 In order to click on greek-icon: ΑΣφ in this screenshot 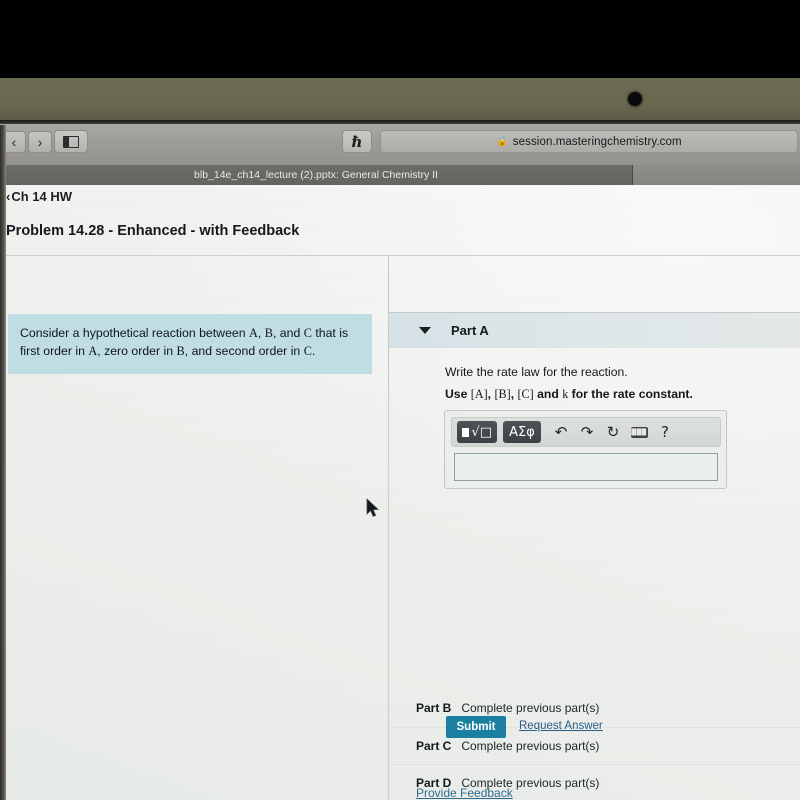, I will do `click(522, 432)`.